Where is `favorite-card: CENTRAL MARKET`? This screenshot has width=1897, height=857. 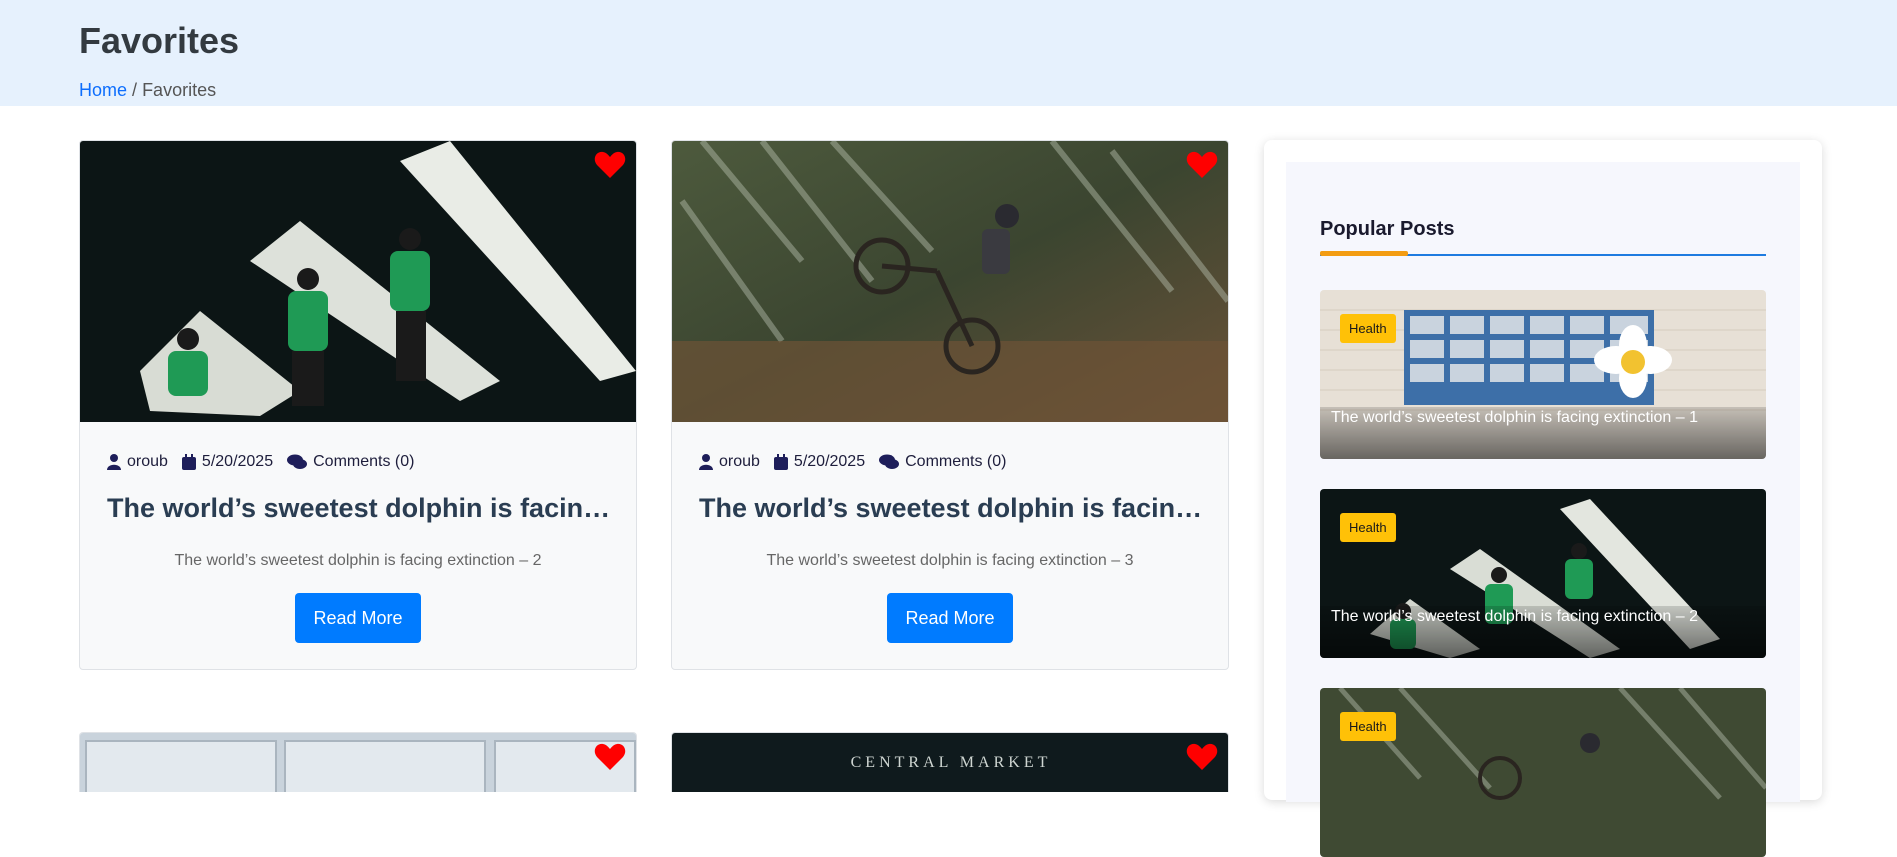 favorite-card: CENTRAL MARKET is located at coordinates (950, 762).